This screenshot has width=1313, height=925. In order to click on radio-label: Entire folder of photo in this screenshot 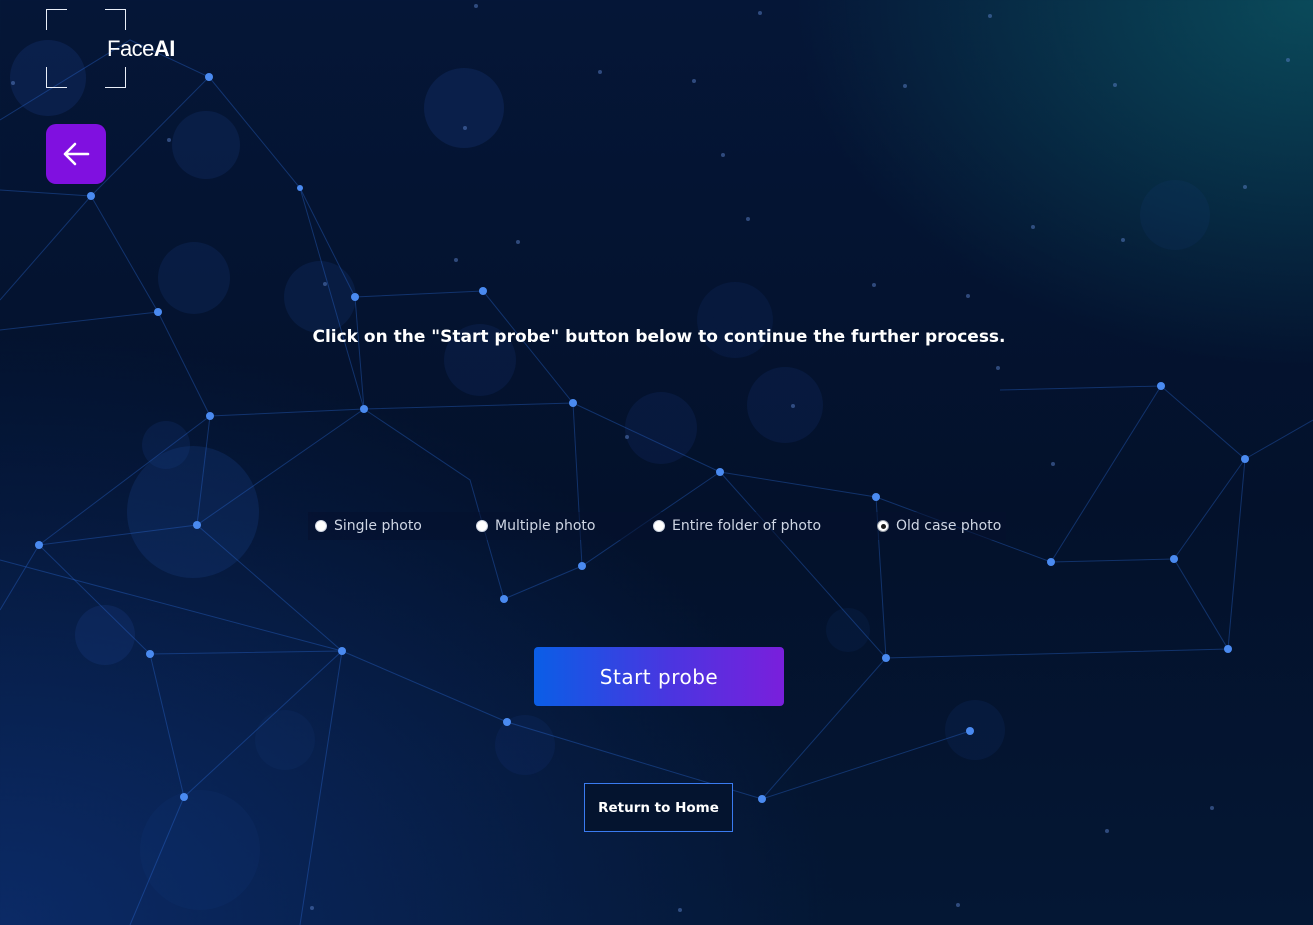, I will do `click(747, 526)`.